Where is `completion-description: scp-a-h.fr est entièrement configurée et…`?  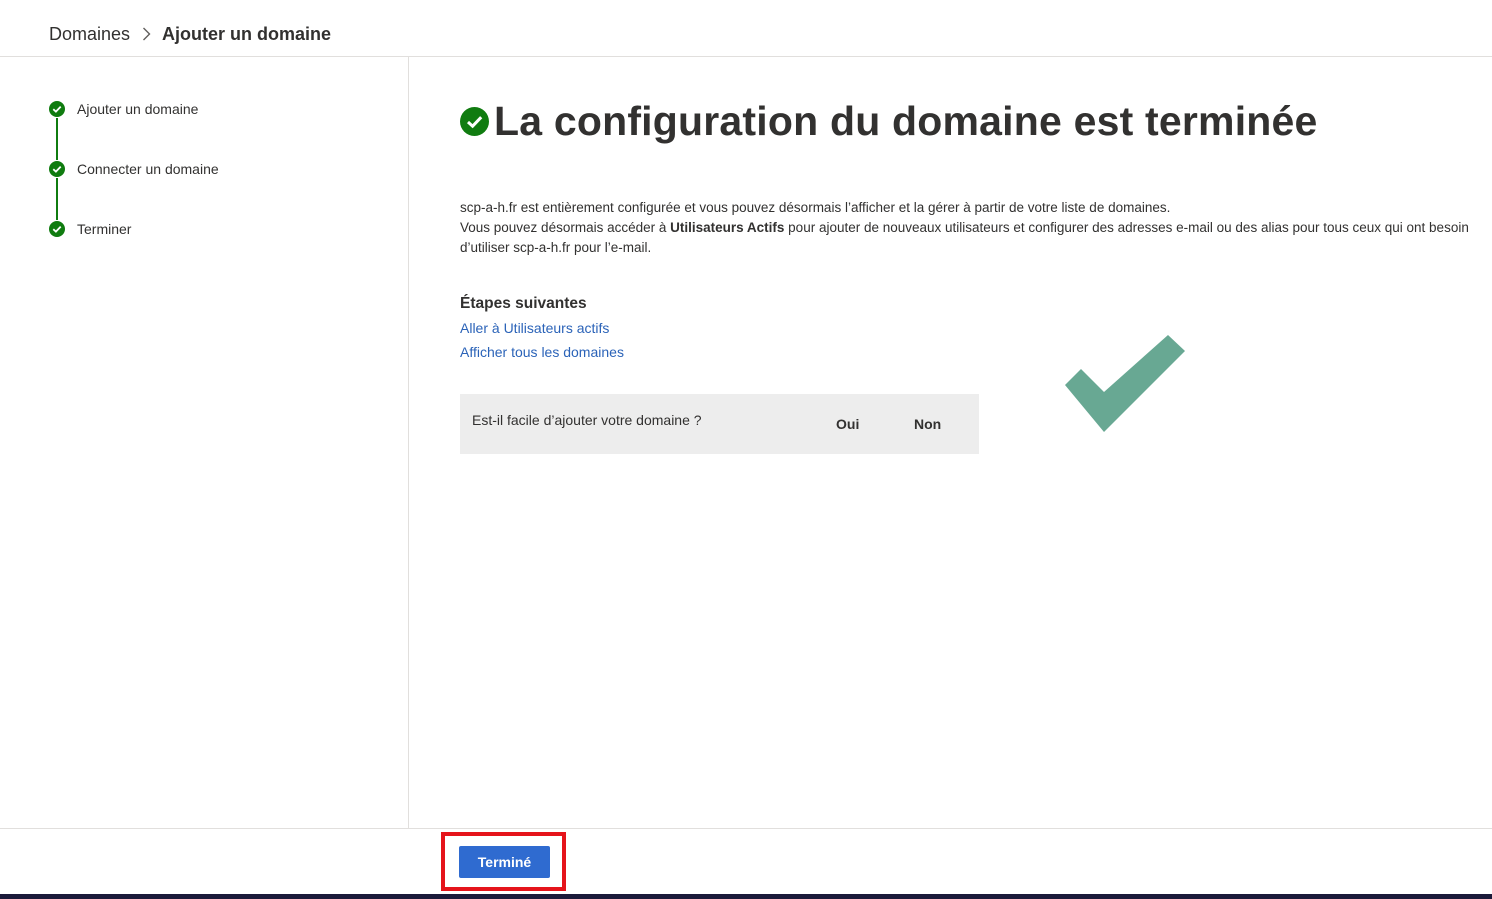 completion-description: scp-a-h.fr est entièrement configurée et… is located at coordinates (976, 228).